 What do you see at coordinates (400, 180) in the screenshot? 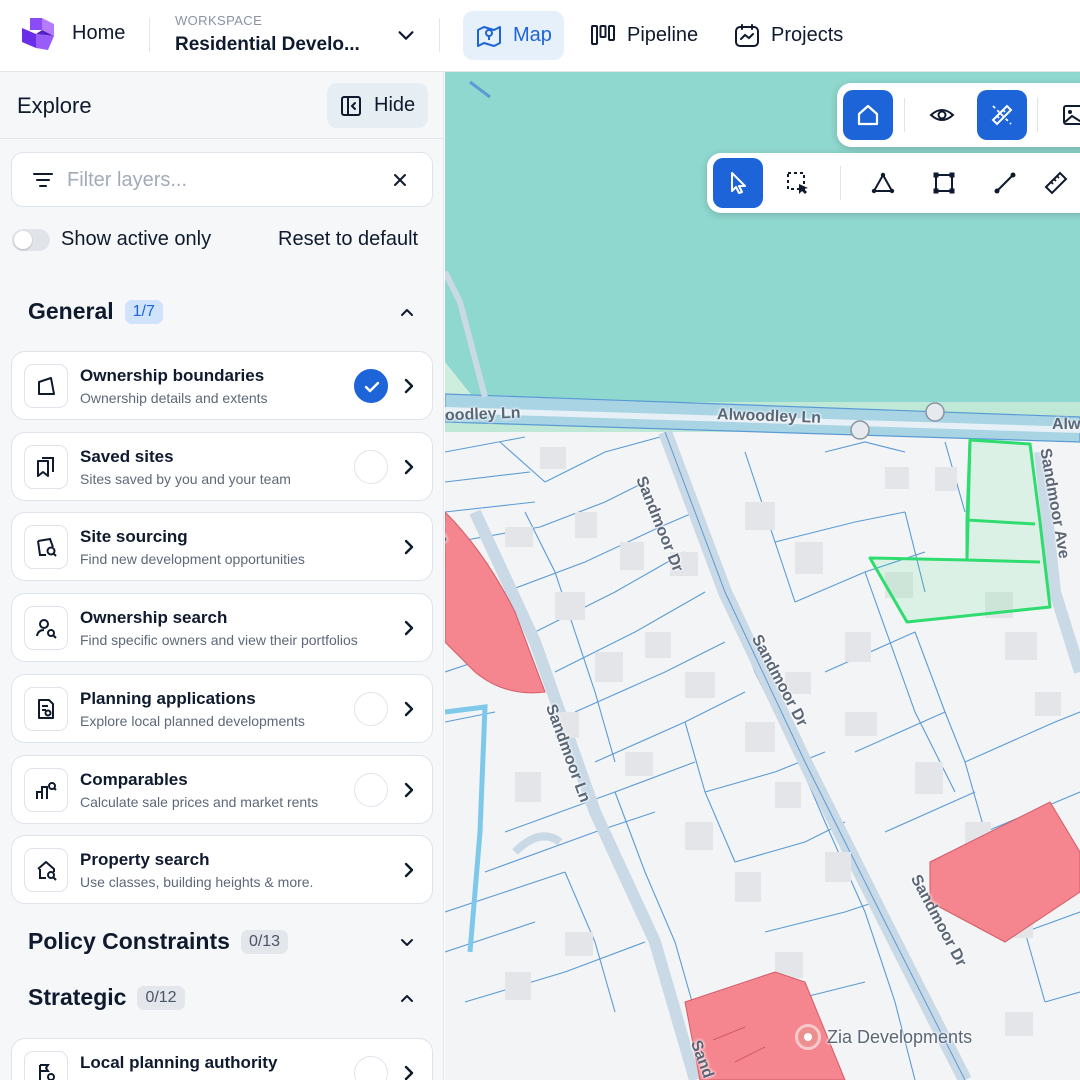
I see `close-icon` at bounding box center [400, 180].